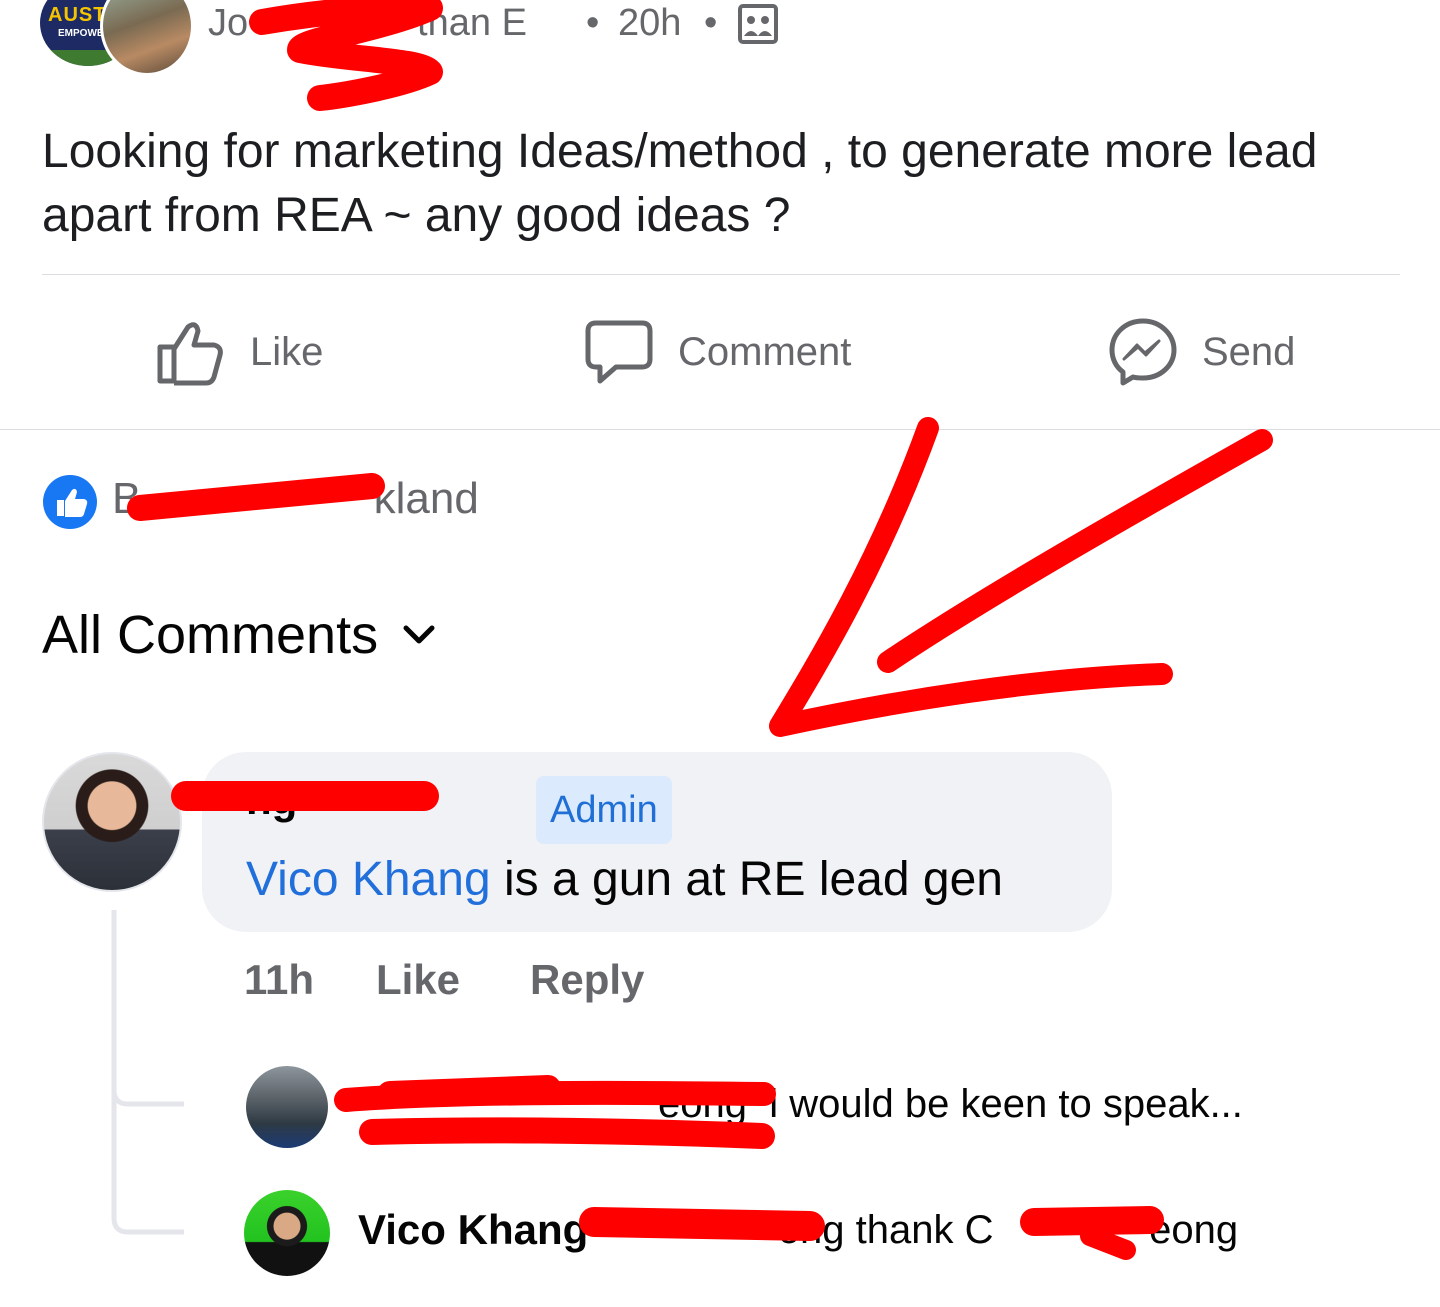 This screenshot has height=1307, width=1440. I want to click on comment-like-button: Like, so click(418, 980).